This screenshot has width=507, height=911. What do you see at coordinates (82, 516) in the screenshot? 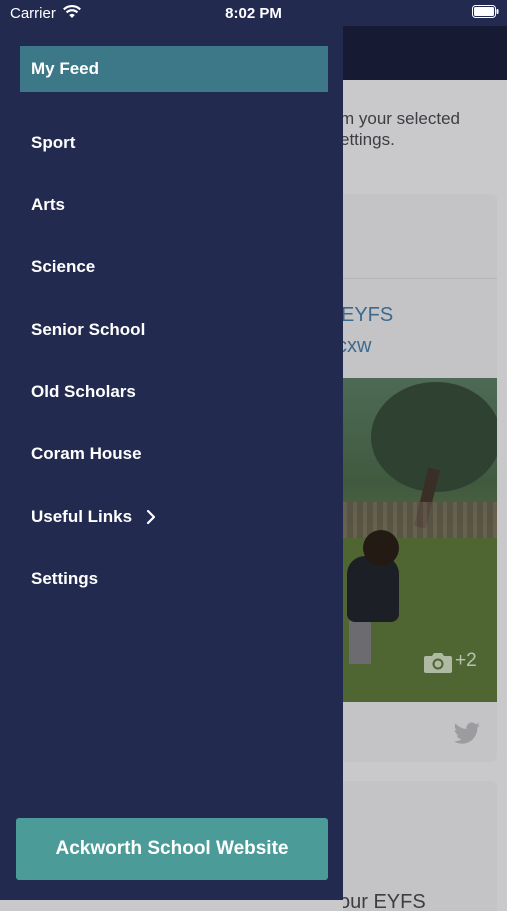
I see `menu-item-label: Useful Links` at bounding box center [82, 516].